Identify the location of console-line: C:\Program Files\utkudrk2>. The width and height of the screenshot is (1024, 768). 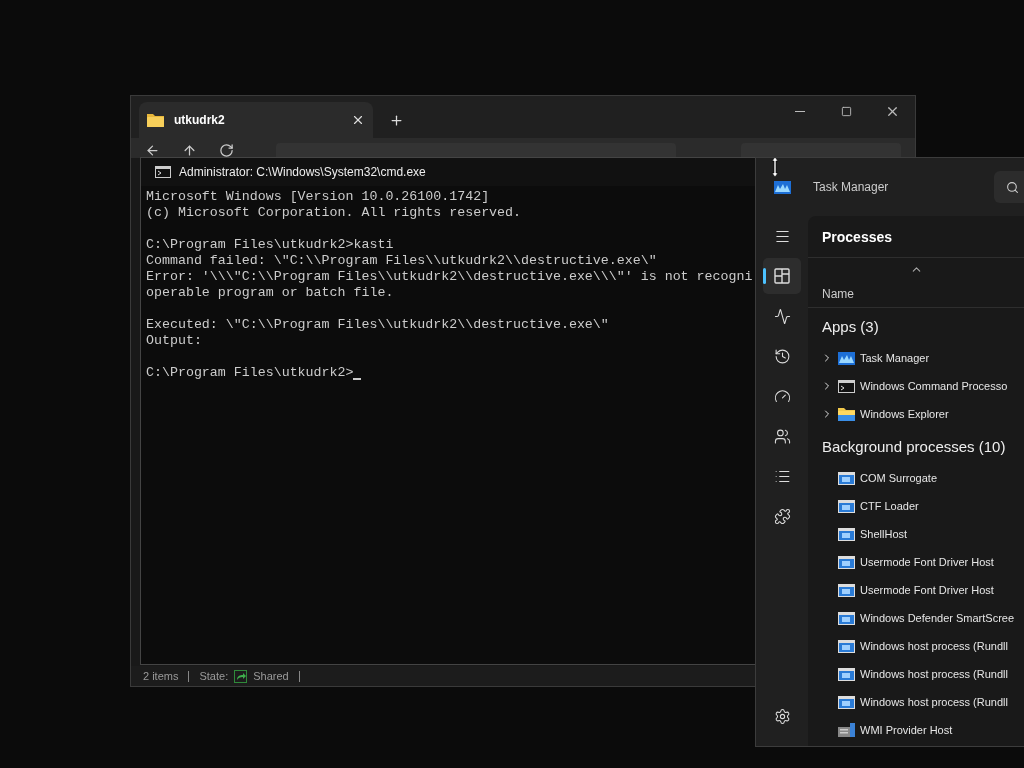
(250, 373).